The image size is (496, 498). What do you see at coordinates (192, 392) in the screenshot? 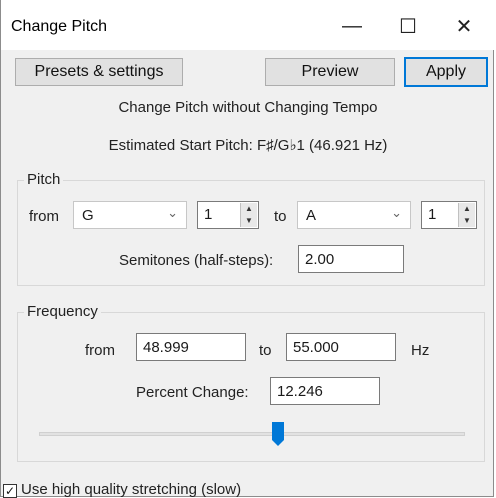
I see `percent-change-label: Percent Change:` at bounding box center [192, 392].